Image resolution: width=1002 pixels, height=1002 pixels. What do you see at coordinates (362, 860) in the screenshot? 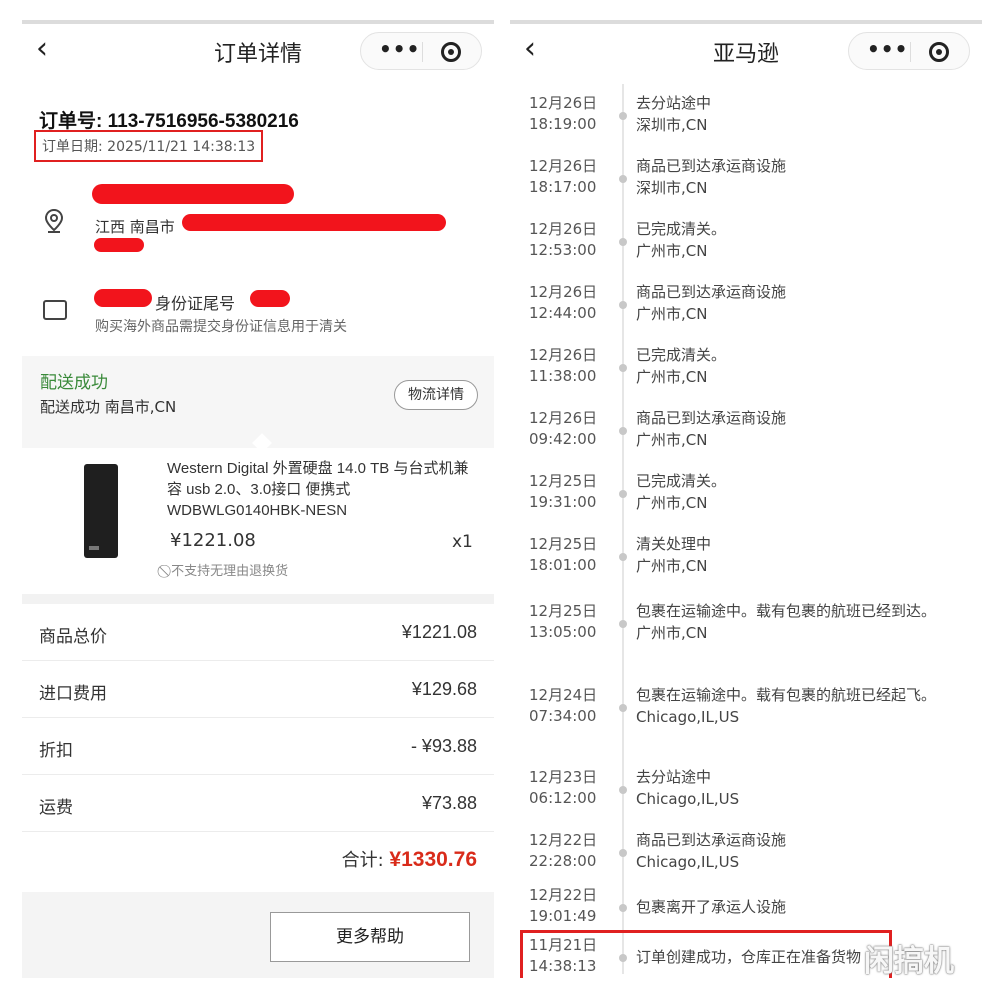
I see `total-label: 合计:` at bounding box center [362, 860].